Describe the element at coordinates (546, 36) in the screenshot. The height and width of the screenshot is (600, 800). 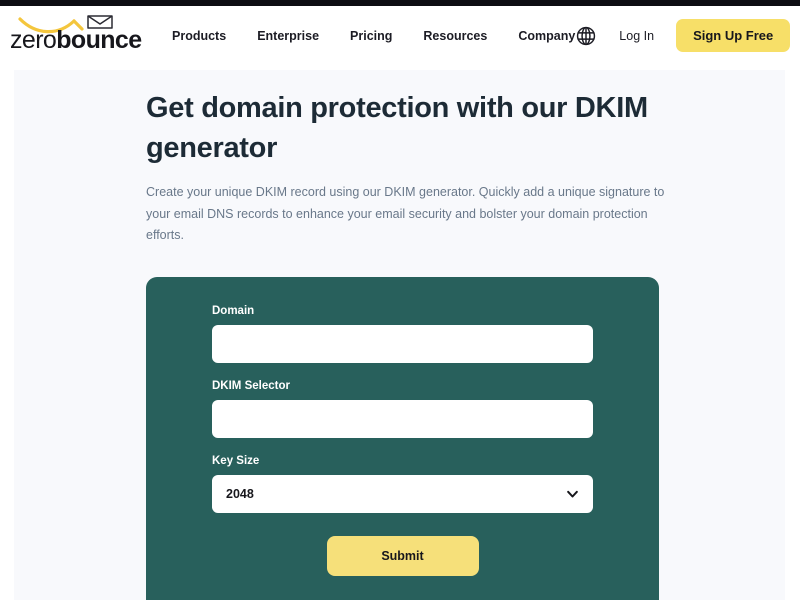
I see `nav-item-company: Company` at that location.